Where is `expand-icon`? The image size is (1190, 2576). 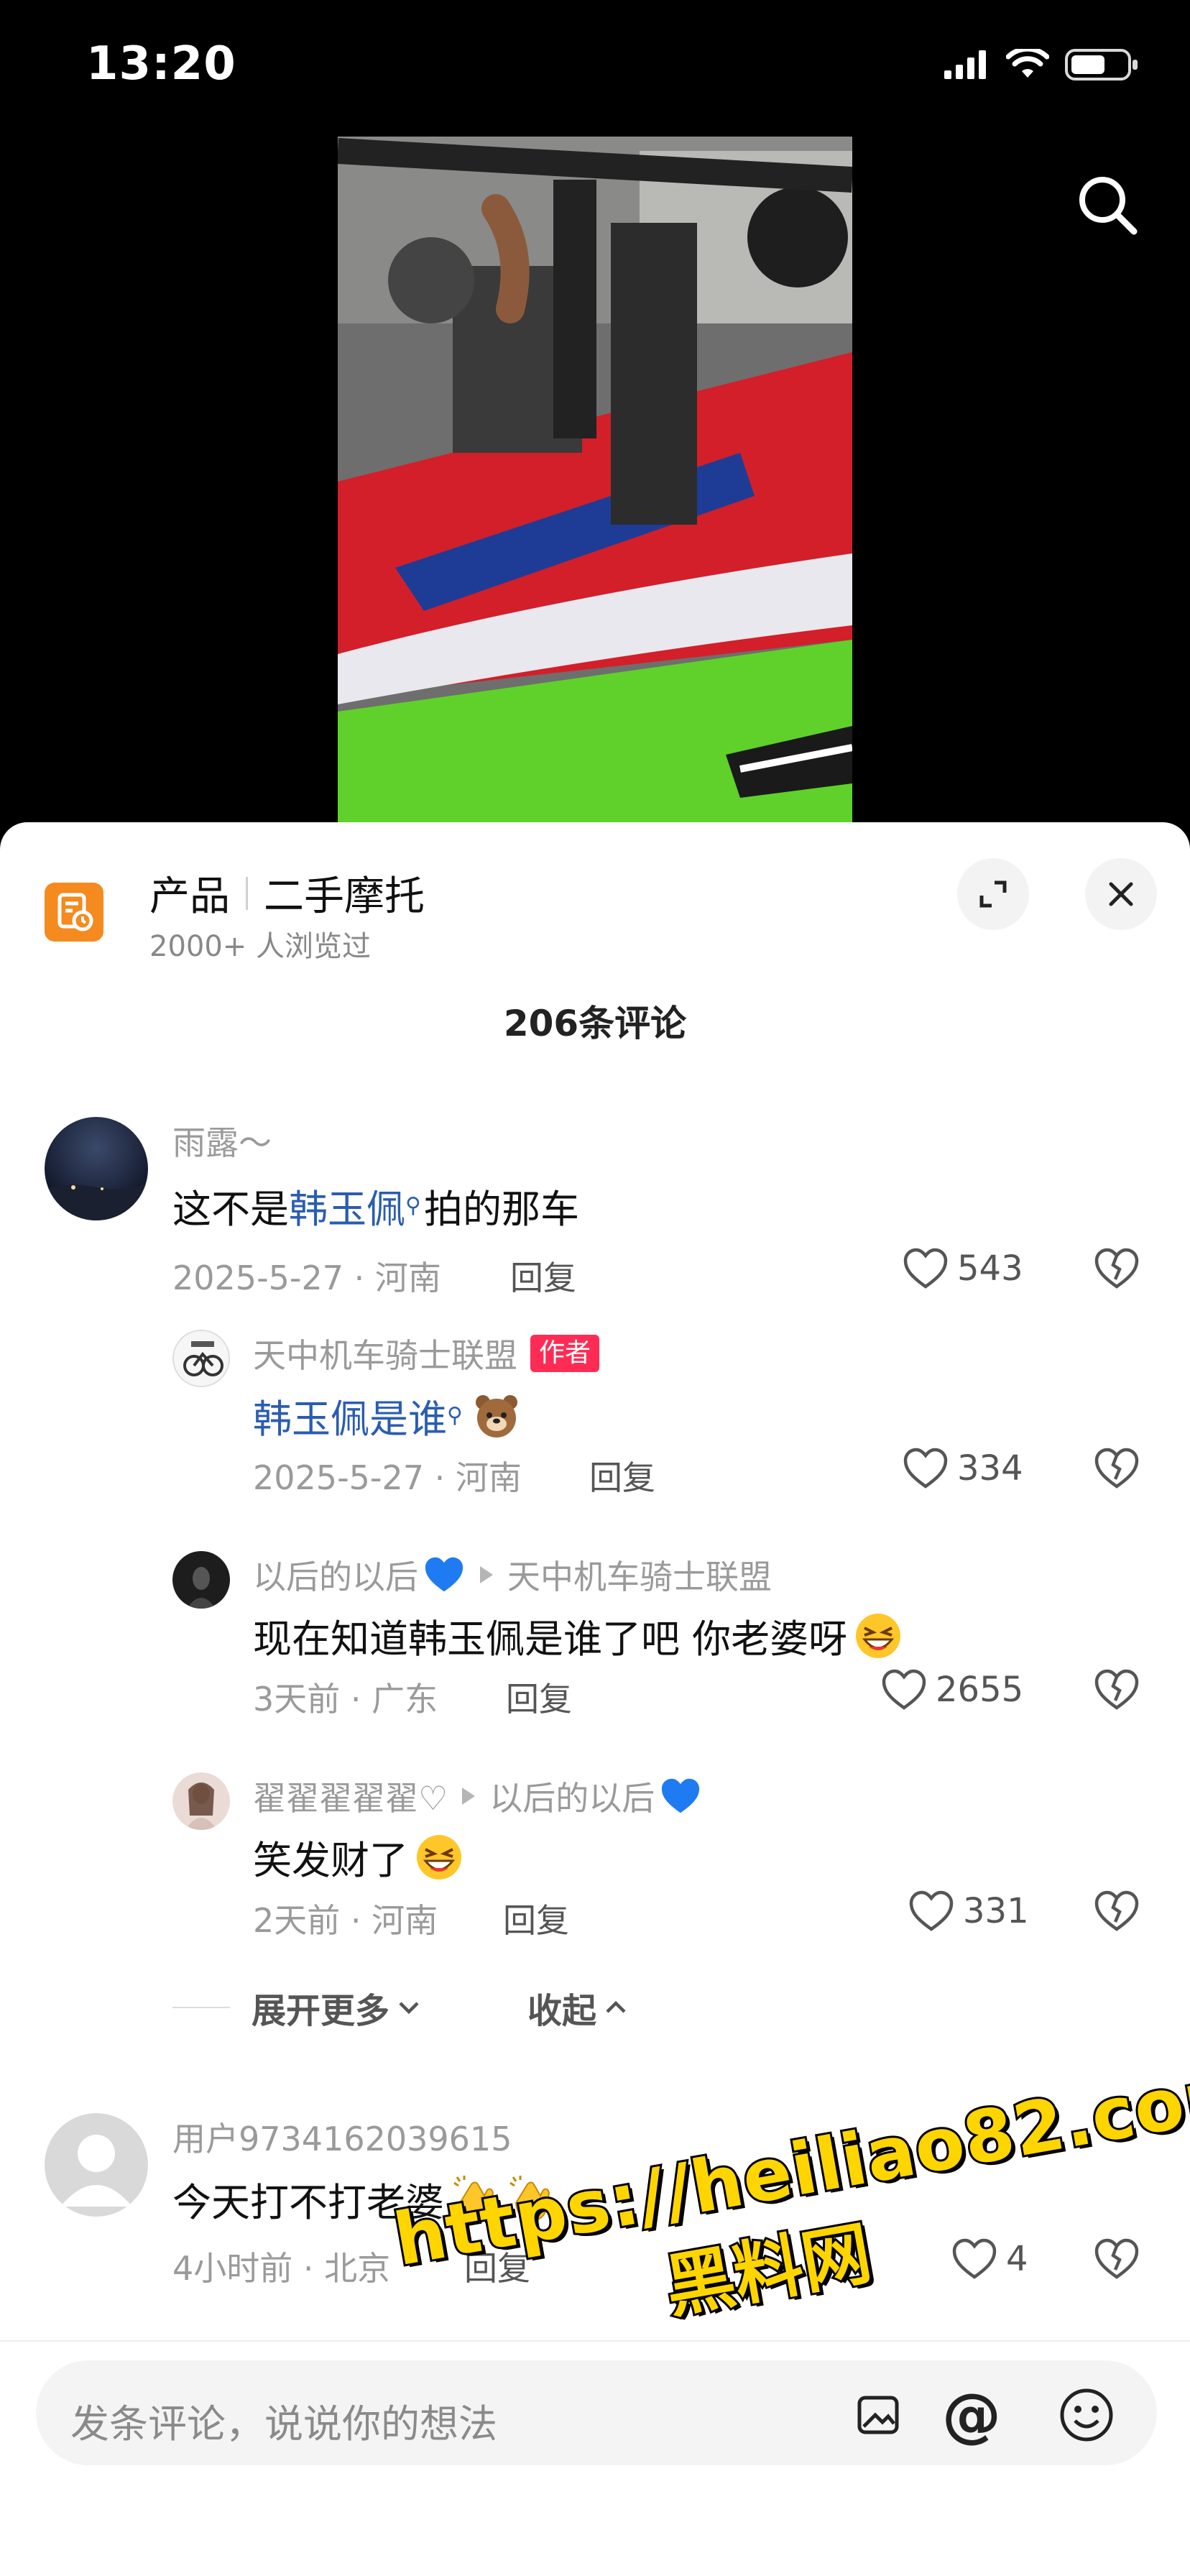 expand-icon is located at coordinates (993, 894).